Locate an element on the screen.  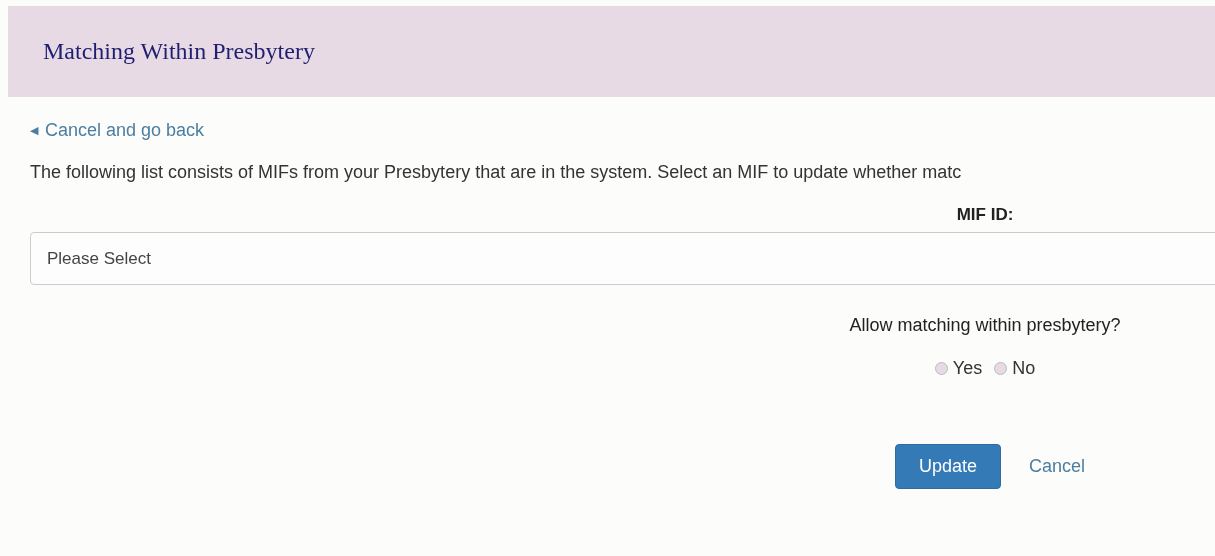
update-button: Update is located at coordinates (947, 466).